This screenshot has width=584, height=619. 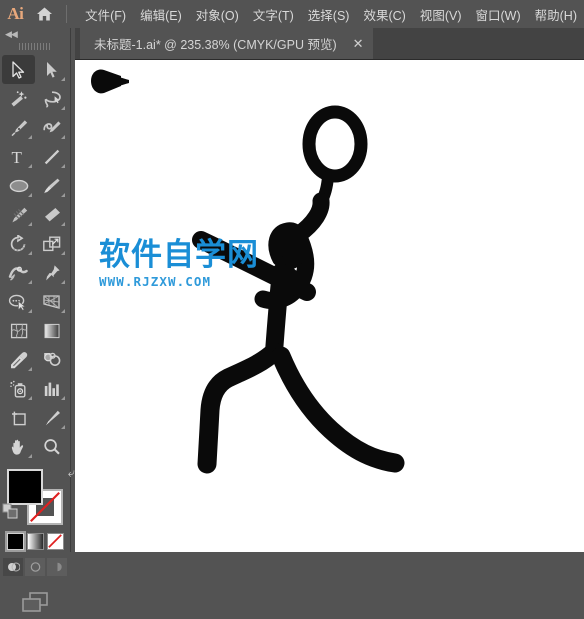 I want to click on default-fill-stroke-icon, so click(x=10, y=513).